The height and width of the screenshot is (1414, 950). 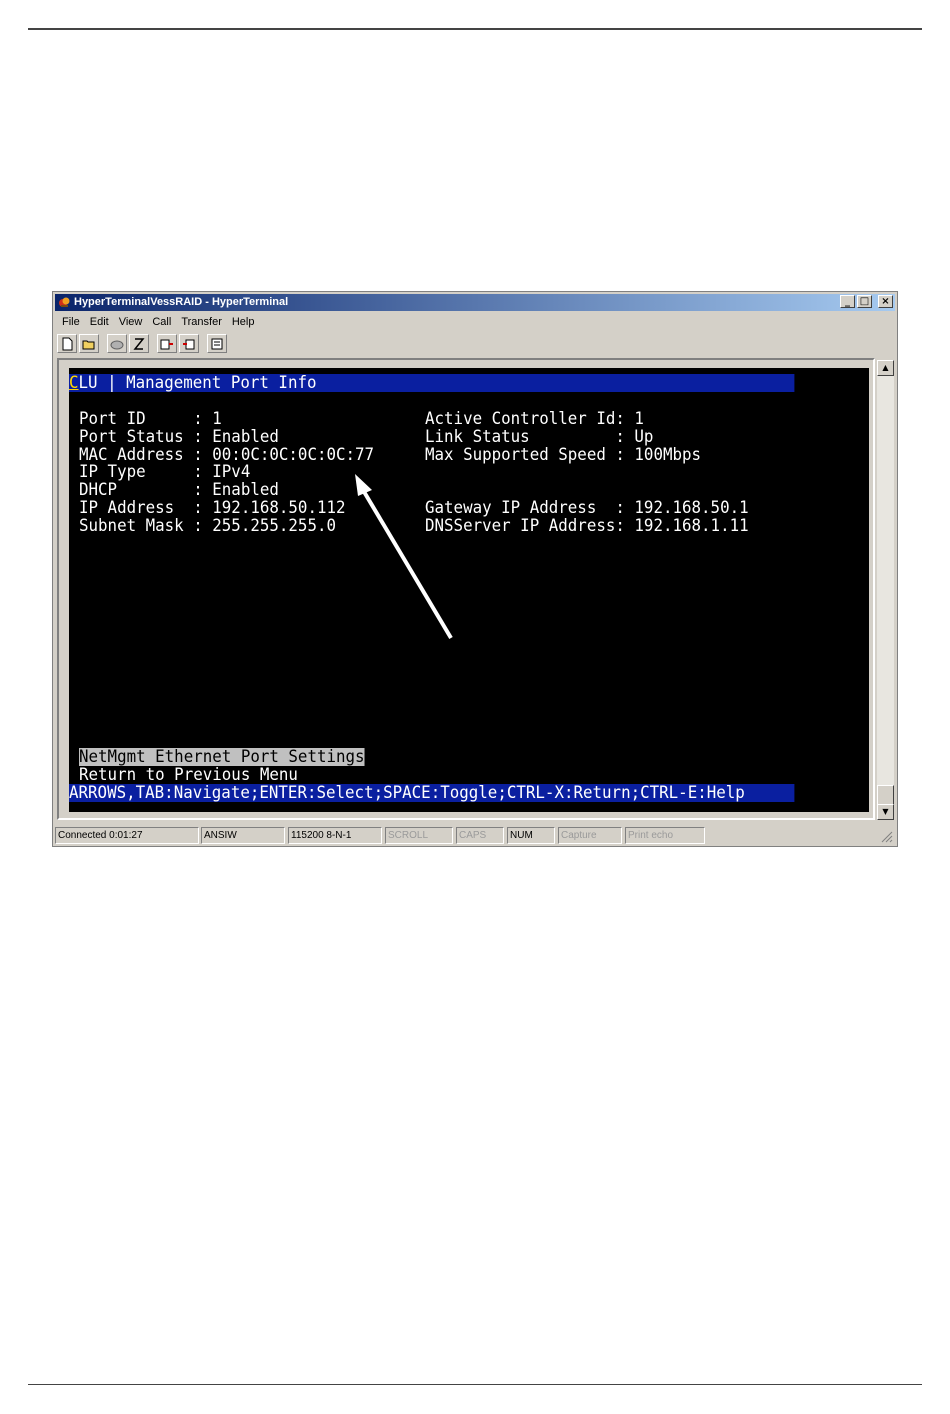 What do you see at coordinates (587, 526) in the screenshot?
I see `info-right-row: DNSServer IP Address: 192.168.1.11` at bounding box center [587, 526].